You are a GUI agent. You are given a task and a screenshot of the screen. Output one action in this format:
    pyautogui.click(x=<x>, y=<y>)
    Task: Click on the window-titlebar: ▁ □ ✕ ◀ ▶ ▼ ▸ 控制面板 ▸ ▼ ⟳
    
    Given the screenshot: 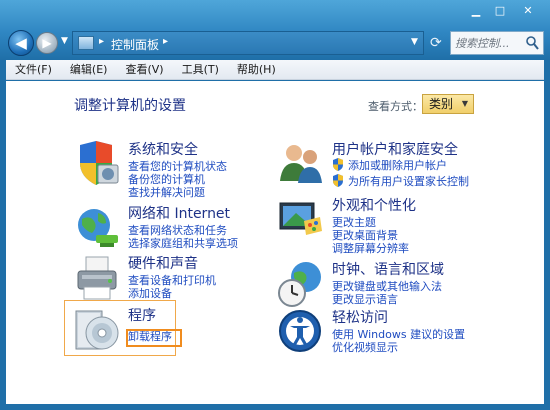 What is the action you would take?
    pyautogui.click(x=275, y=30)
    